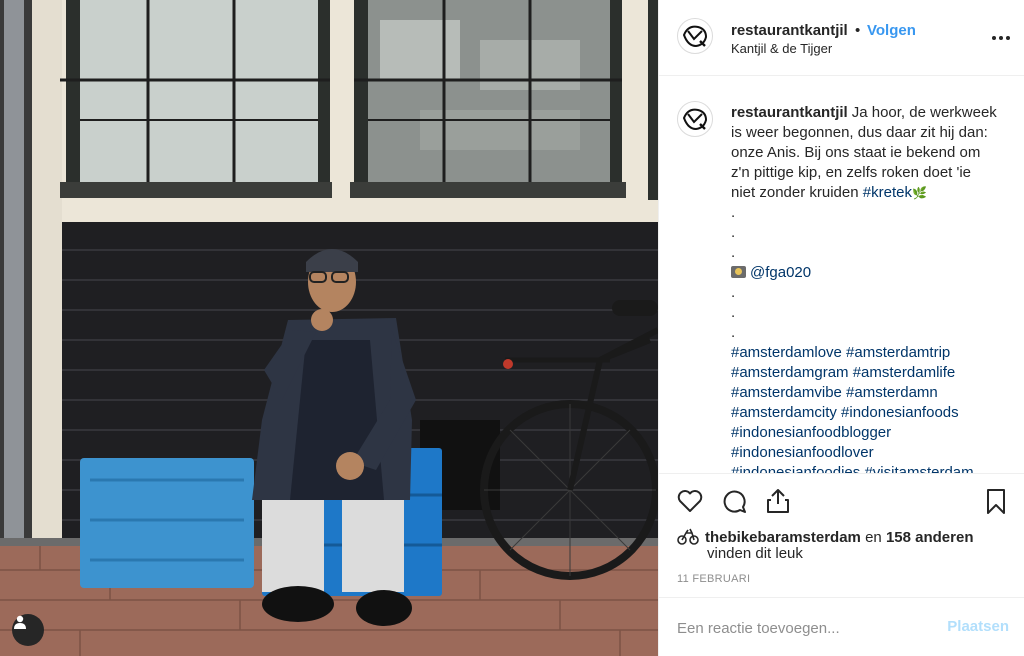  Describe the element at coordinates (28, 630) in the screenshot. I see `user-tag-button` at that location.